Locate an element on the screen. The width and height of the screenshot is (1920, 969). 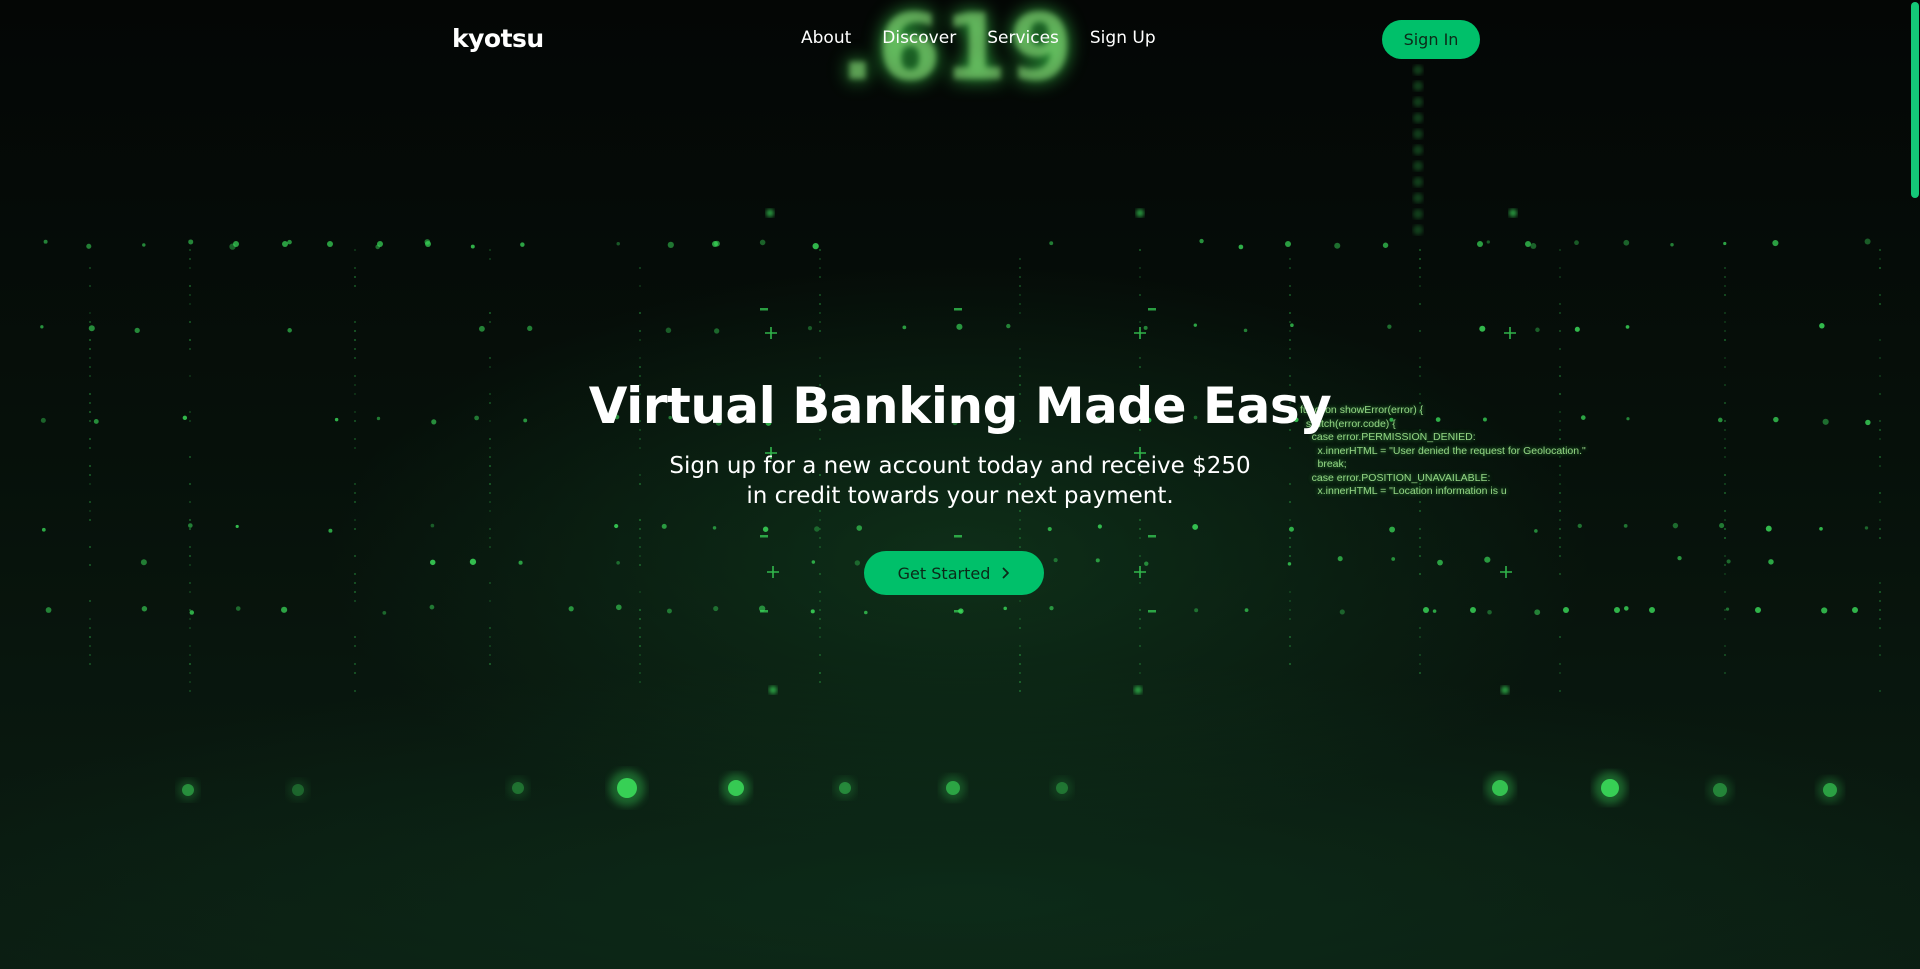
get-started-button: Get Started is located at coordinates (954, 573).